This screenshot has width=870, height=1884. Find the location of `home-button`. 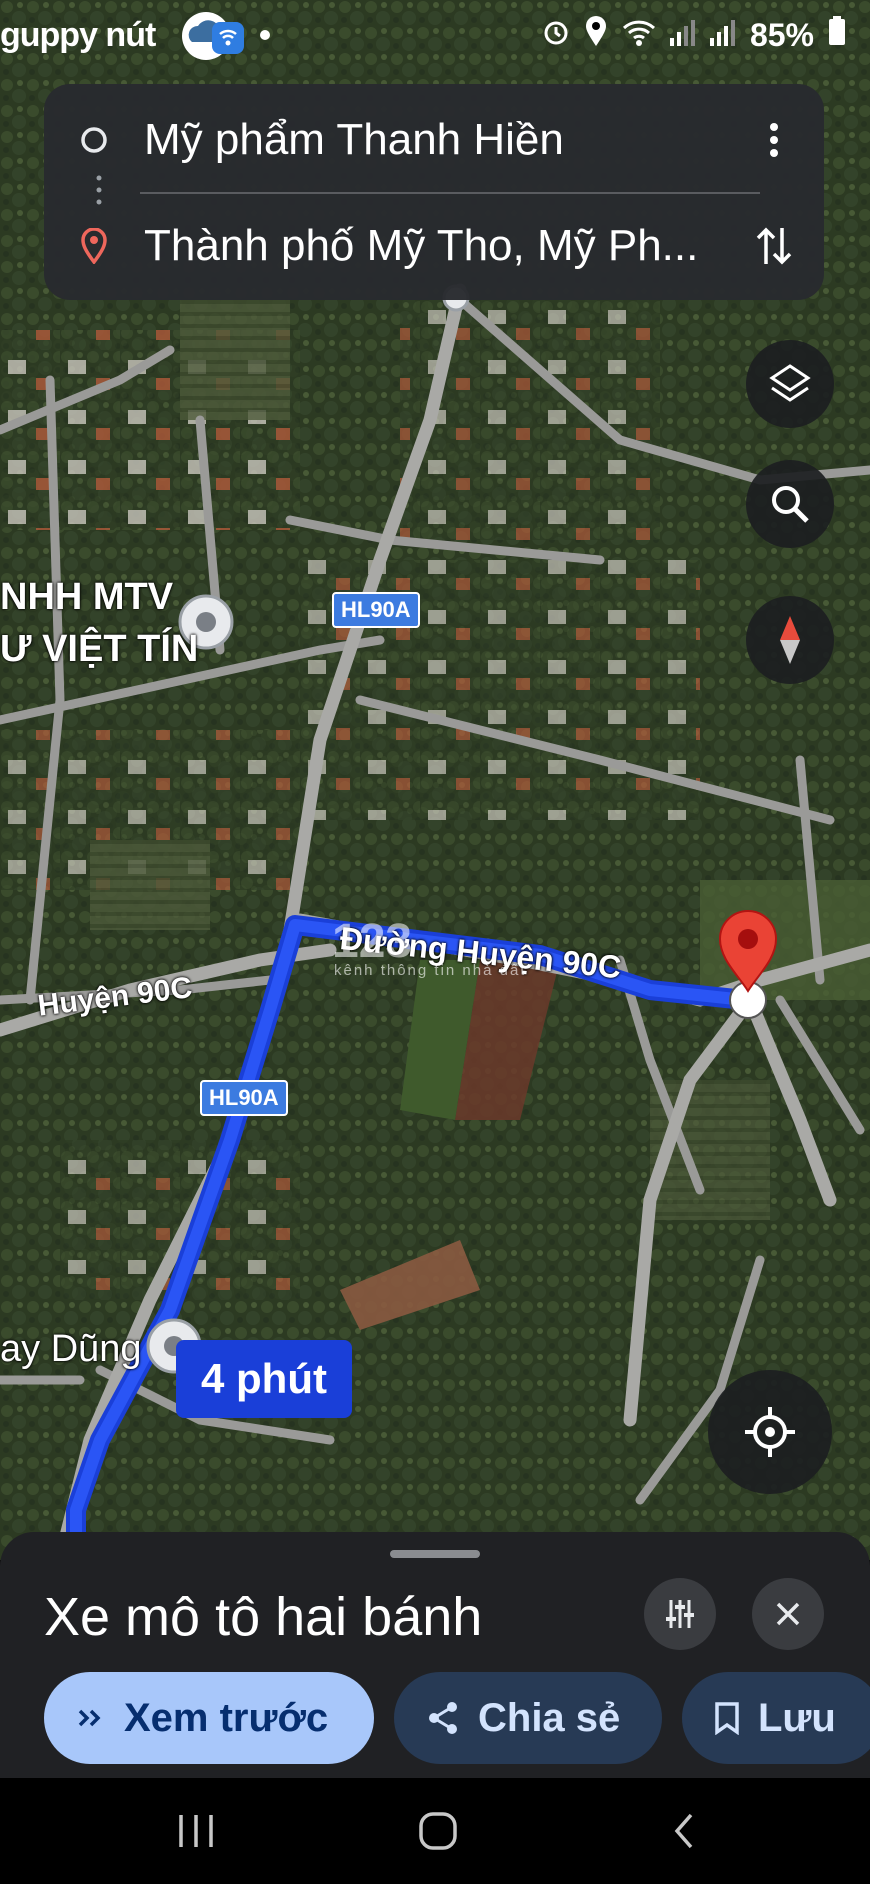

home-button is located at coordinates (438, 1831).